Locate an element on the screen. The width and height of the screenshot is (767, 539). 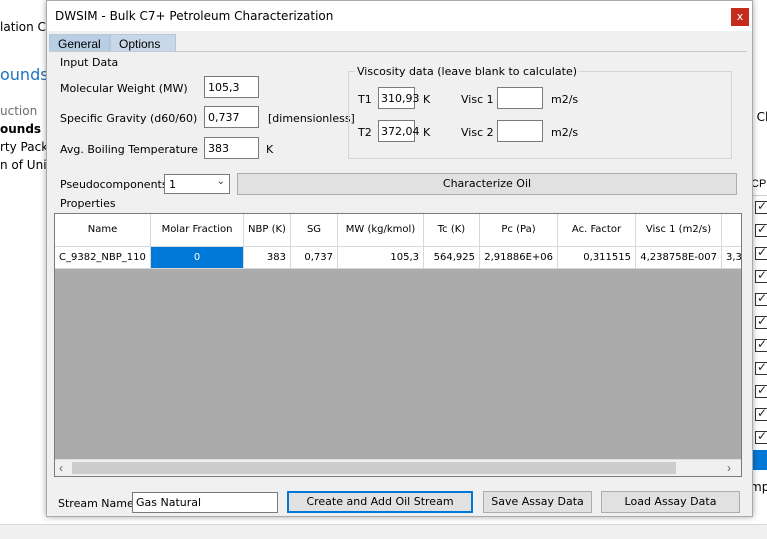
close-button: x is located at coordinates (740, 17).